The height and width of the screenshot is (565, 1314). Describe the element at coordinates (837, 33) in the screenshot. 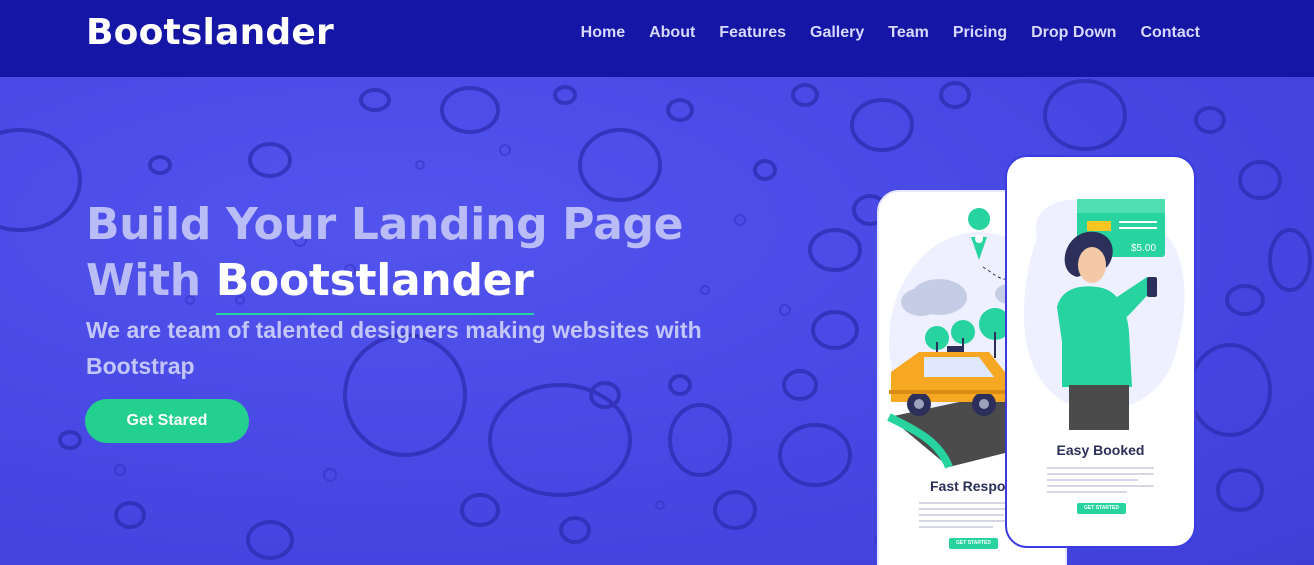

I see `nav-gallery: Gallery` at that location.